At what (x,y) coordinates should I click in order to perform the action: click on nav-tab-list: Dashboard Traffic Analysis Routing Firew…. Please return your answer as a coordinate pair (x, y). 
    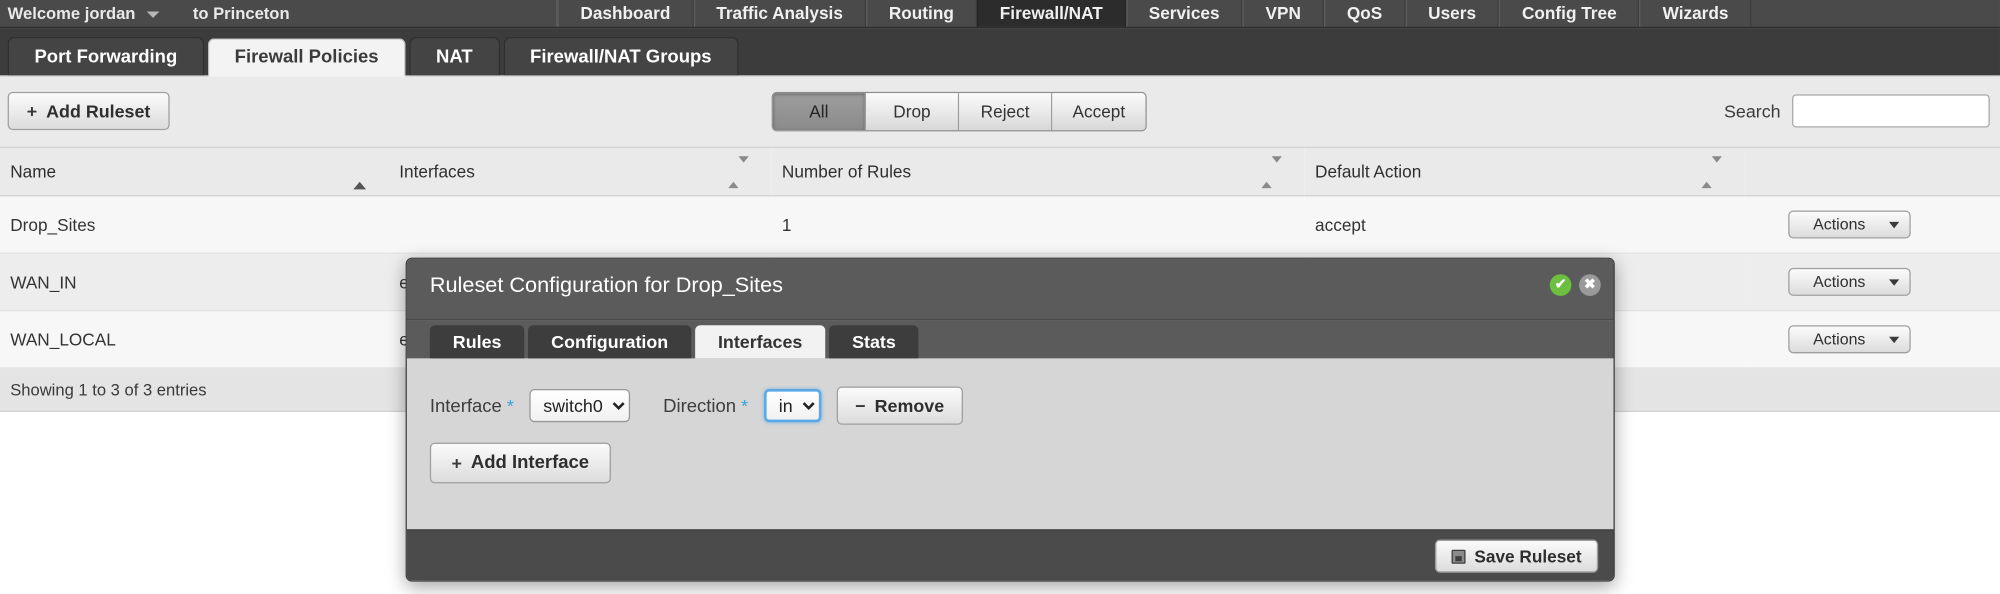
    Looking at the image, I should click on (1154, 13).